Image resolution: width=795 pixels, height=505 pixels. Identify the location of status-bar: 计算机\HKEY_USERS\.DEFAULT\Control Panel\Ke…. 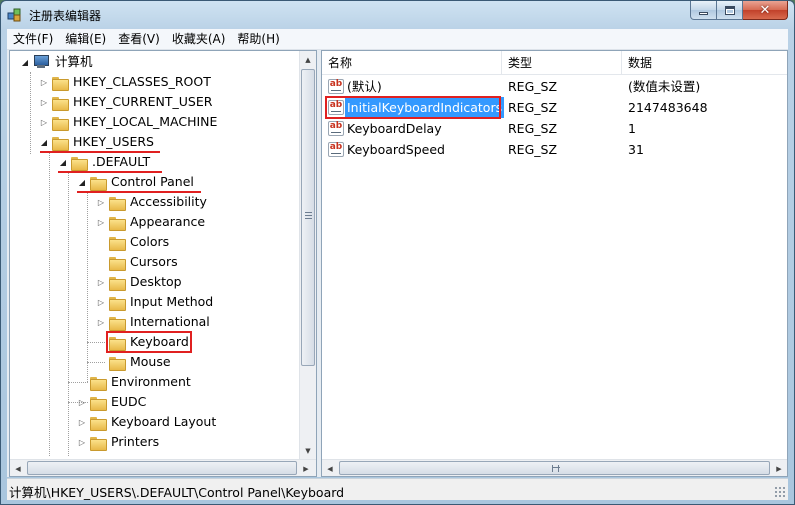
(397, 489).